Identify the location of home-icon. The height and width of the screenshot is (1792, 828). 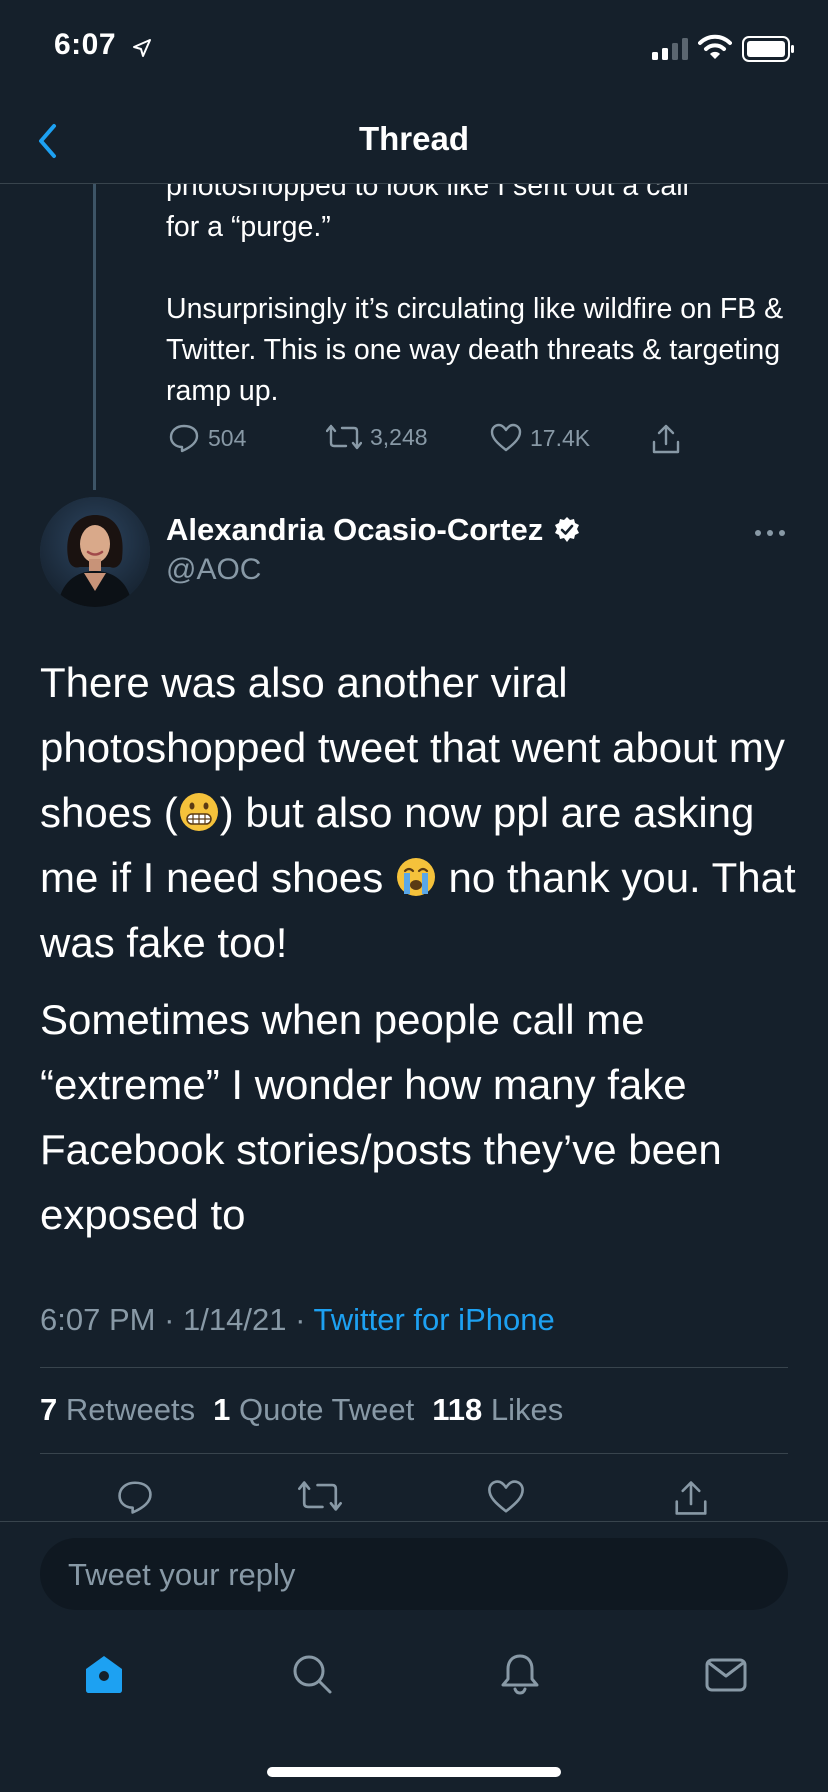
(104, 1674).